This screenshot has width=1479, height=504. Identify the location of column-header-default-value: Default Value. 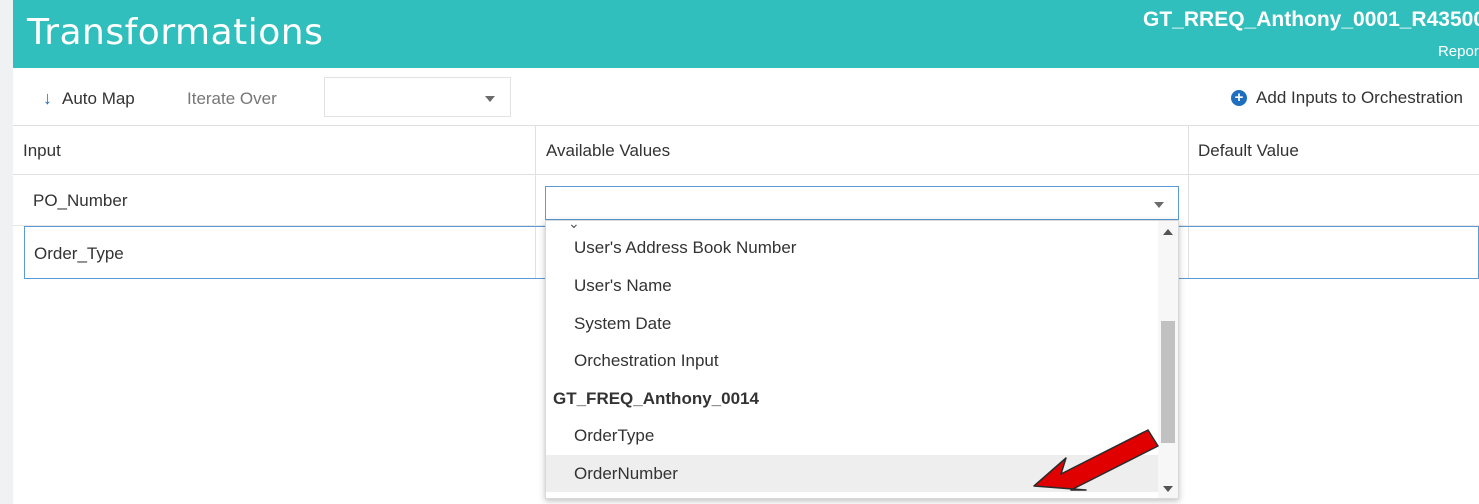
(1248, 150).